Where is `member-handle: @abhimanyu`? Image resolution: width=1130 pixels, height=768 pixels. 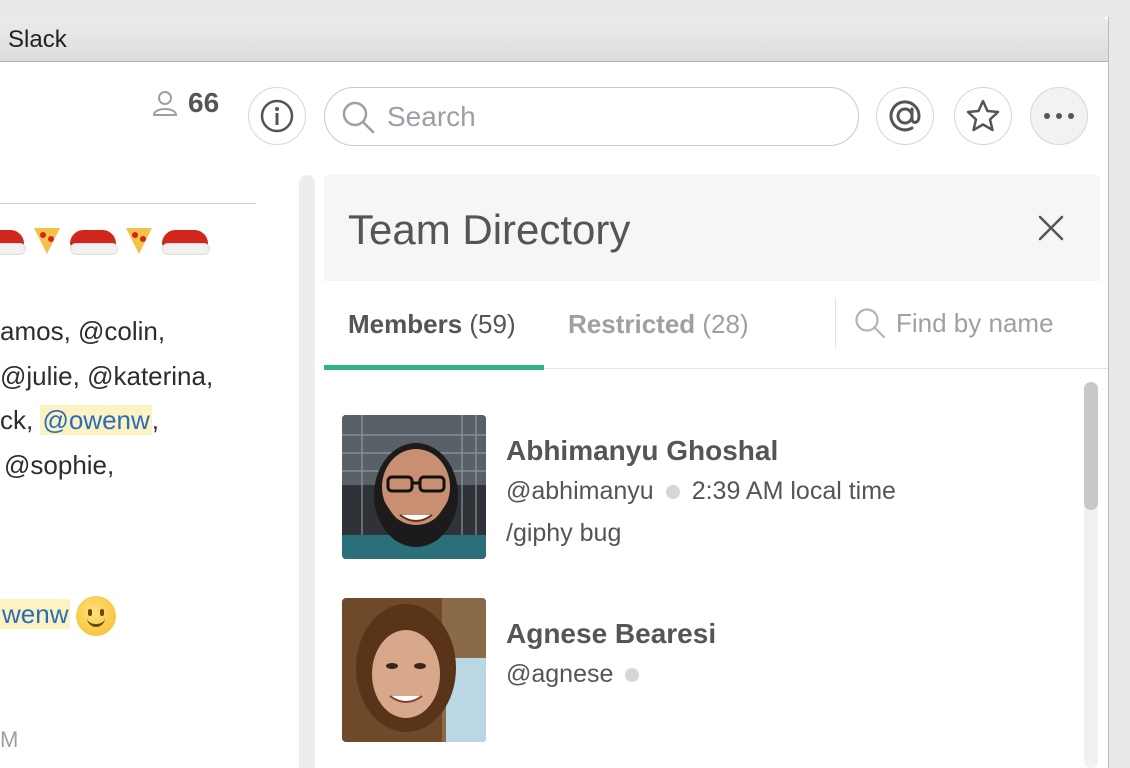
member-handle: @abhimanyu is located at coordinates (580, 491).